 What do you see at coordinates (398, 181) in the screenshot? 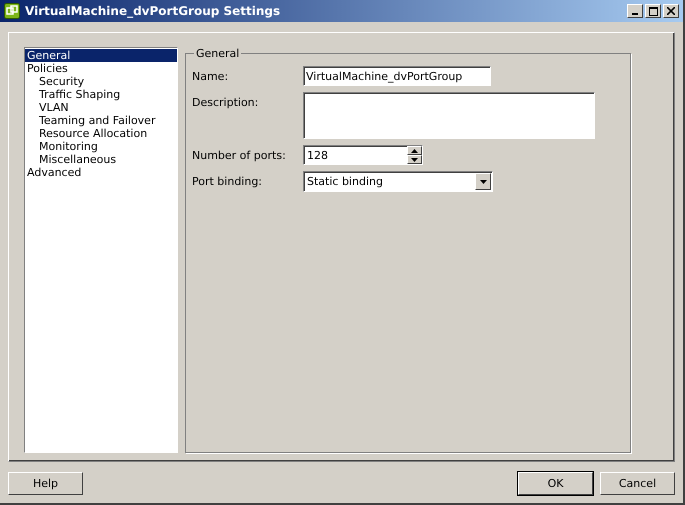
I see `port-binding-dropdown: Static binding` at bounding box center [398, 181].